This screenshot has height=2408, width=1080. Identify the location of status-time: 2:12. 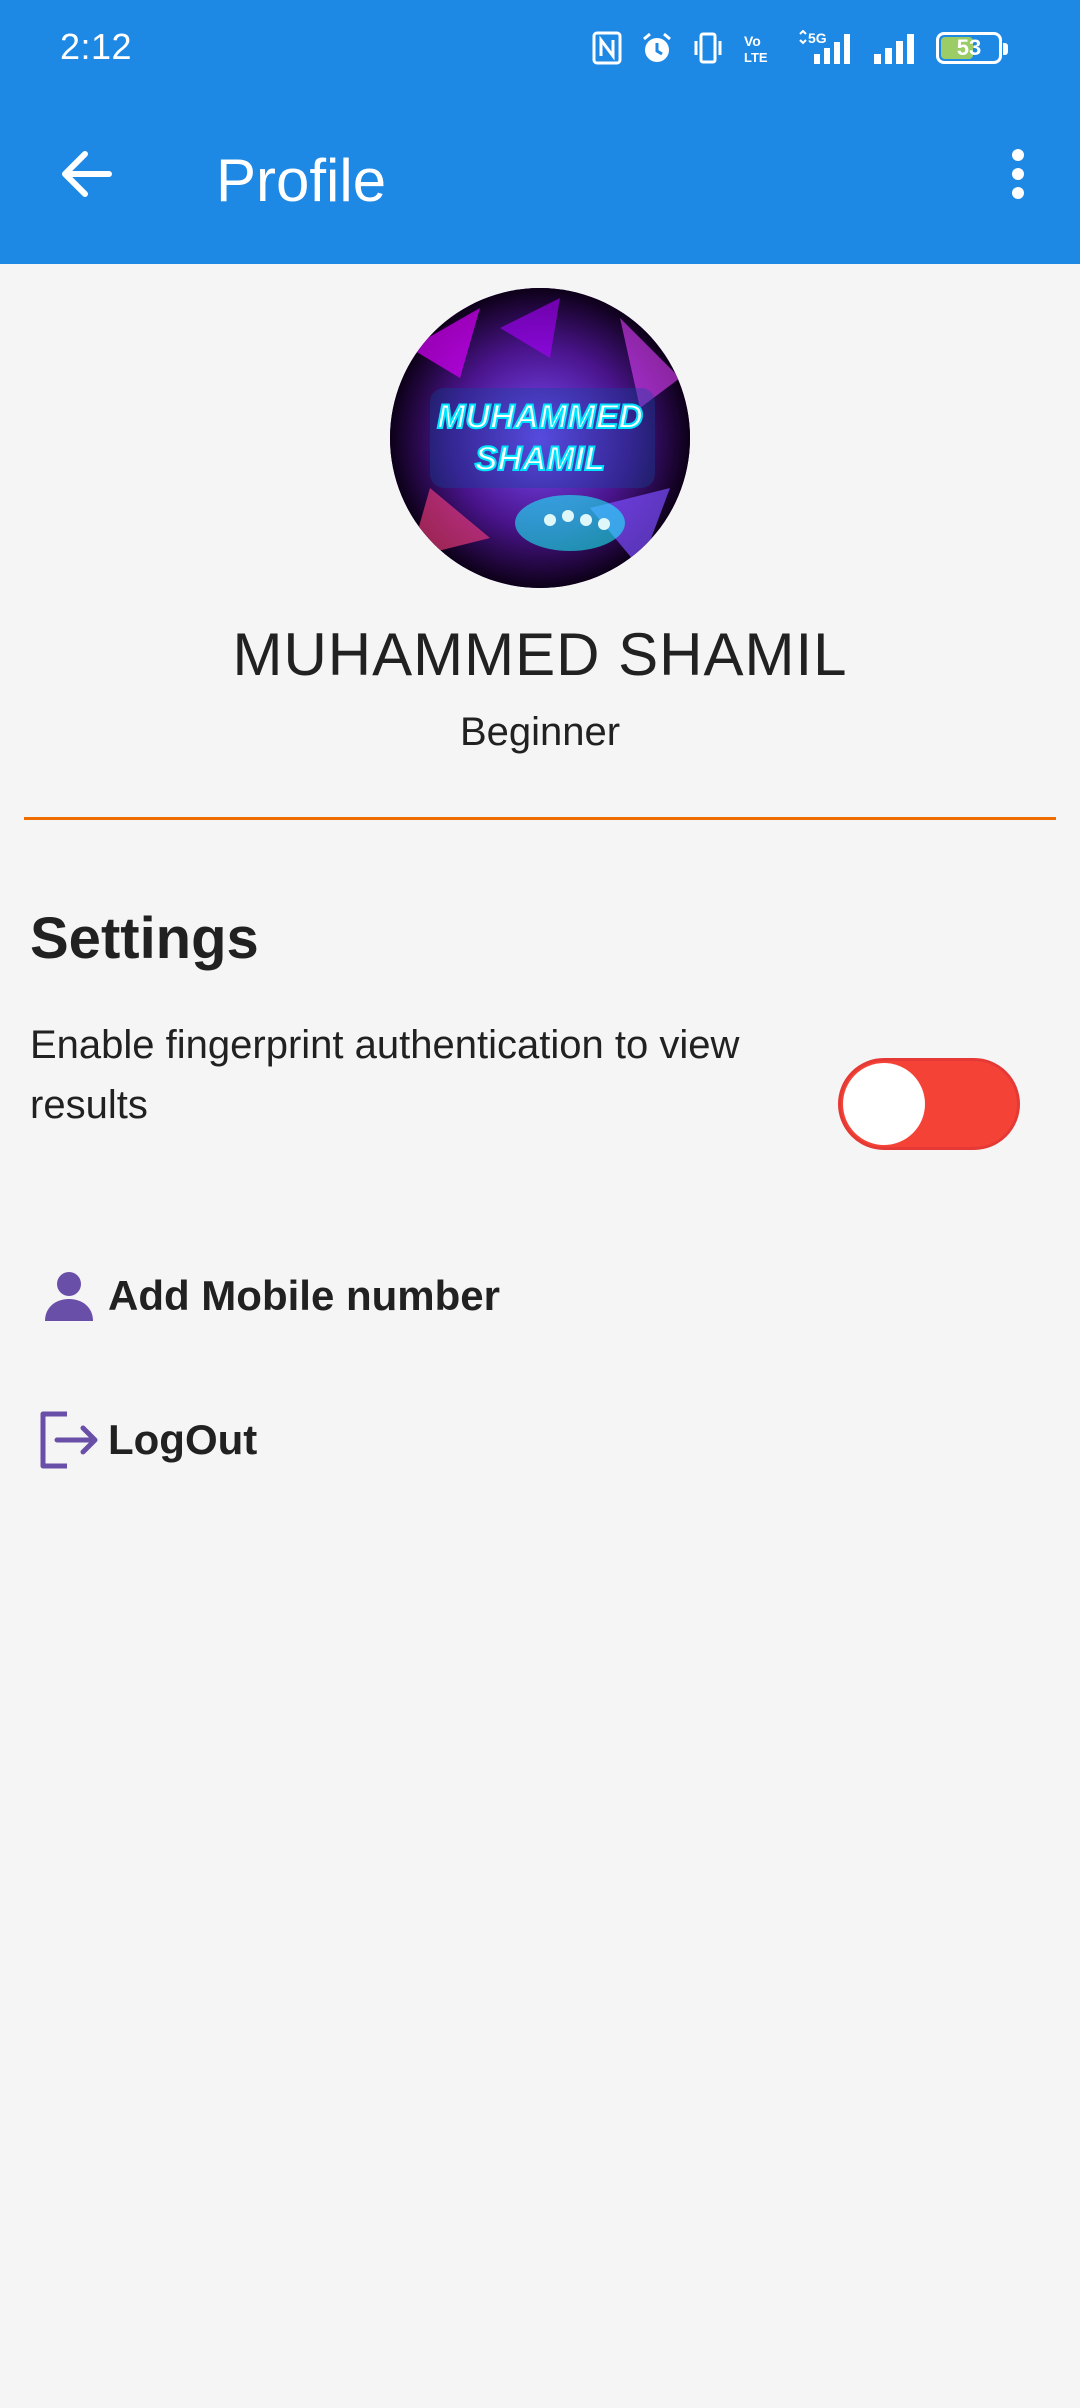
(96, 46).